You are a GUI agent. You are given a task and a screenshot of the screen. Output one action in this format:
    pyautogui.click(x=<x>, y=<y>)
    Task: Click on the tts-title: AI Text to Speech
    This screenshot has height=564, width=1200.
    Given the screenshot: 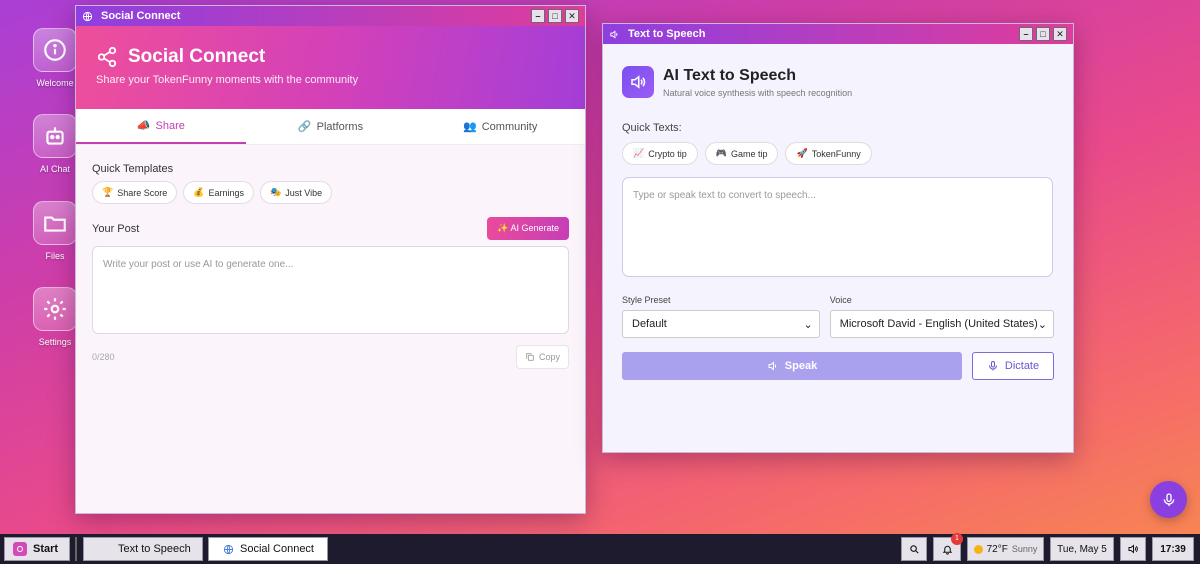 What is the action you would take?
    pyautogui.click(x=730, y=75)
    